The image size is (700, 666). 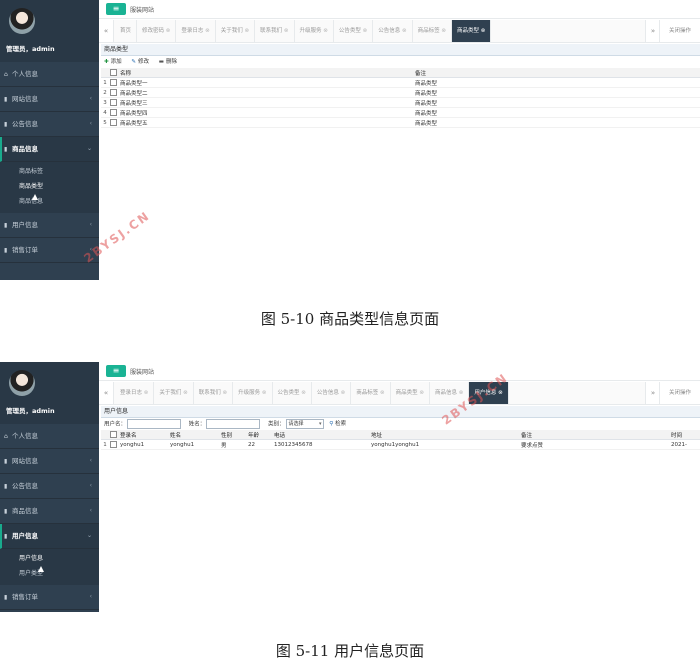 I want to click on table-row: 3 商品类型三 商品类型, so click(x=400, y=102).